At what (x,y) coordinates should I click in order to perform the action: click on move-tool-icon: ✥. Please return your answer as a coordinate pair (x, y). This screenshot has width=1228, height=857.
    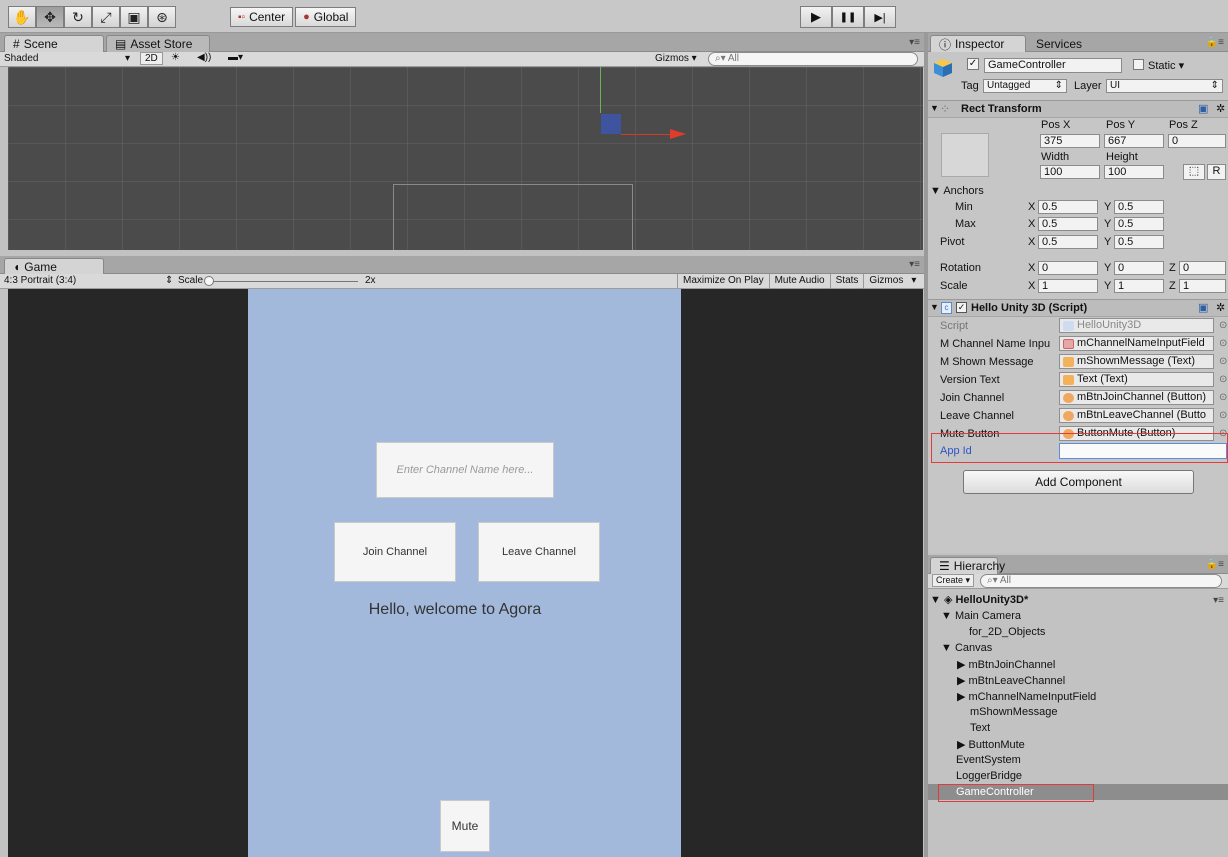
    Looking at the image, I should click on (50, 17).